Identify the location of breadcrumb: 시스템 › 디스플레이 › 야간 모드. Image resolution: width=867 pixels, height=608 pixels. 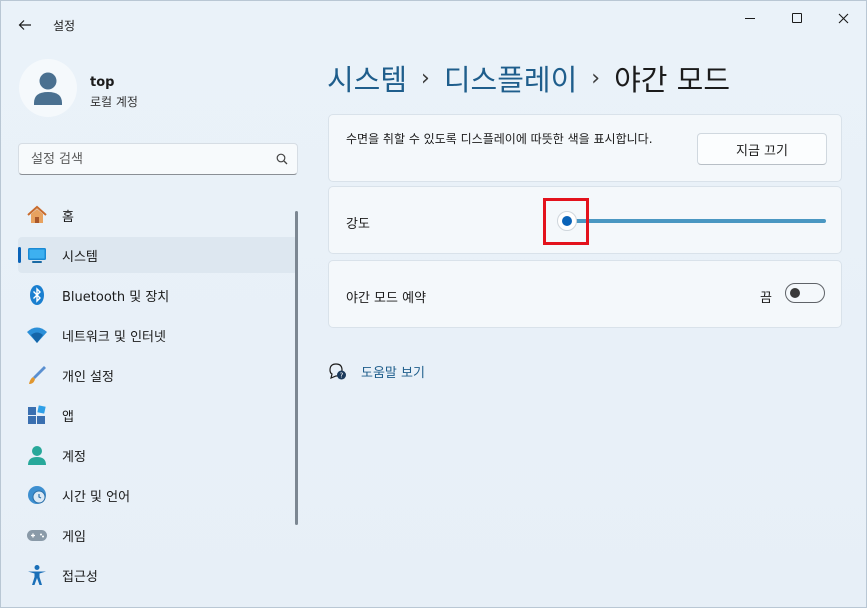
(528, 78).